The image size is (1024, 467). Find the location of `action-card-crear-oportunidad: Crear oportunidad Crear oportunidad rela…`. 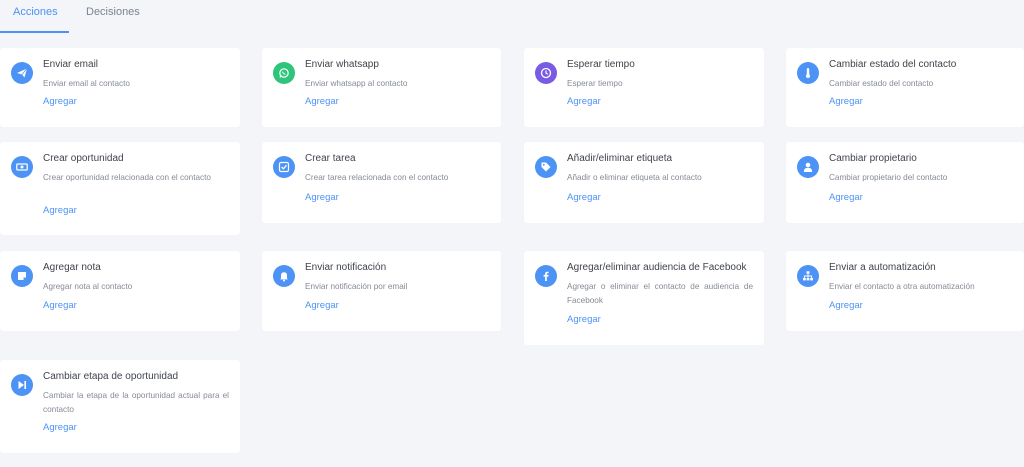

action-card-crear-oportunidad: Crear oportunidad Crear oportunidad rela… is located at coordinates (120, 188).